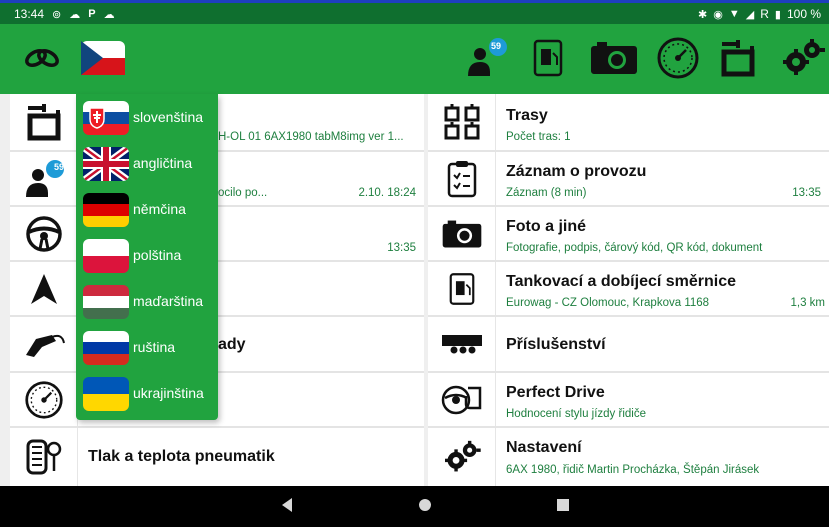 Image resolution: width=829 pixels, height=527 pixels. What do you see at coordinates (44, 233) in the screenshot?
I see `steering-wheel-icon` at bounding box center [44, 233].